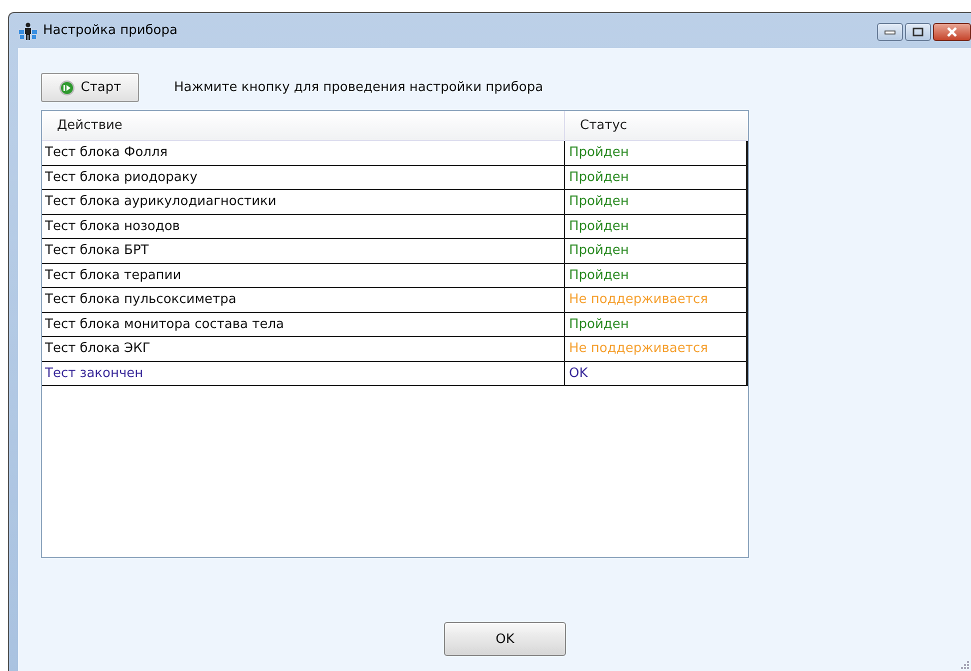 Image resolution: width=971 pixels, height=671 pixels. I want to click on action-cell: Тест блока Фолля, so click(303, 152).